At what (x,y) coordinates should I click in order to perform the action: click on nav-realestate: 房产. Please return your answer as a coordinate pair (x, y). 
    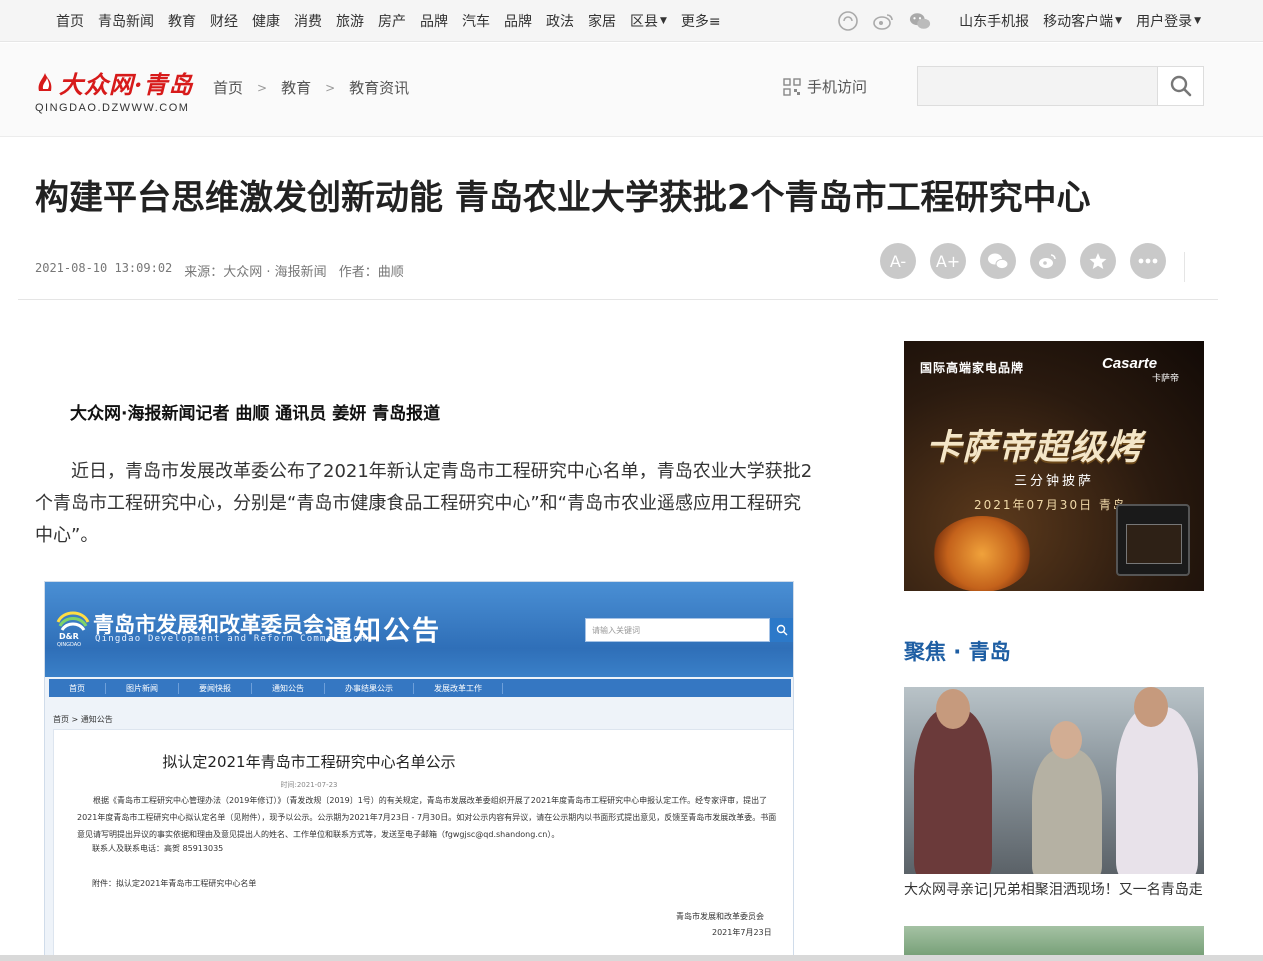
    Looking at the image, I should click on (392, 21).